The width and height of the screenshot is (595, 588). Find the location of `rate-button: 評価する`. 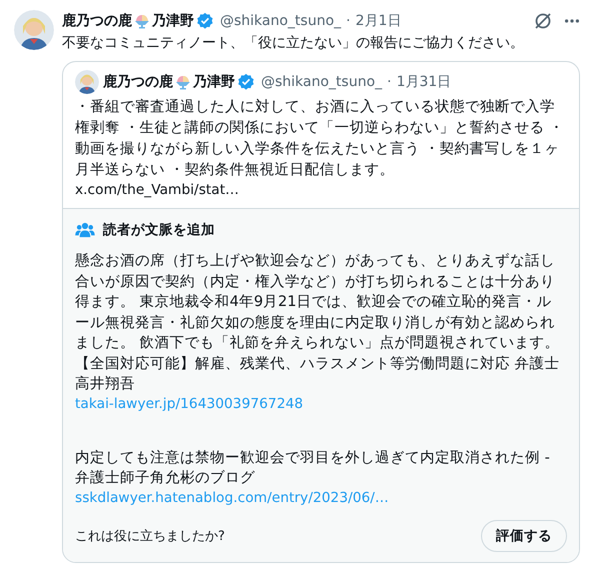

rate-button: 評価する is located at coordinates (524, 536).